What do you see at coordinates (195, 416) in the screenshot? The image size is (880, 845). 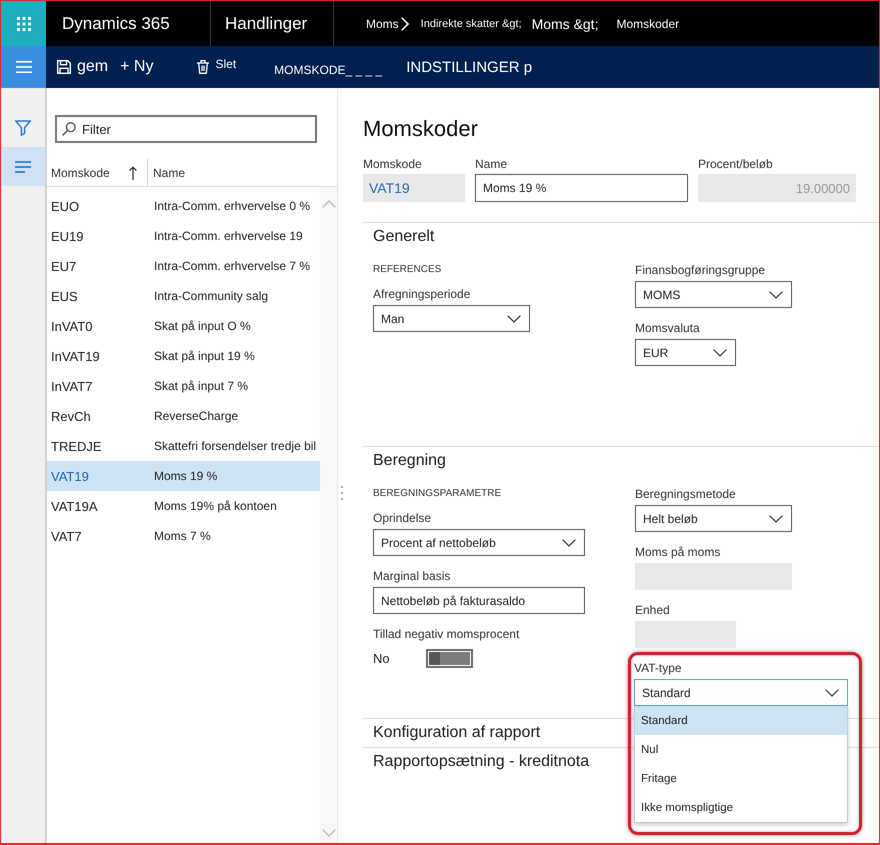 I see `table-cell-text: ReverseCharge` at bounding box center [195, 416].